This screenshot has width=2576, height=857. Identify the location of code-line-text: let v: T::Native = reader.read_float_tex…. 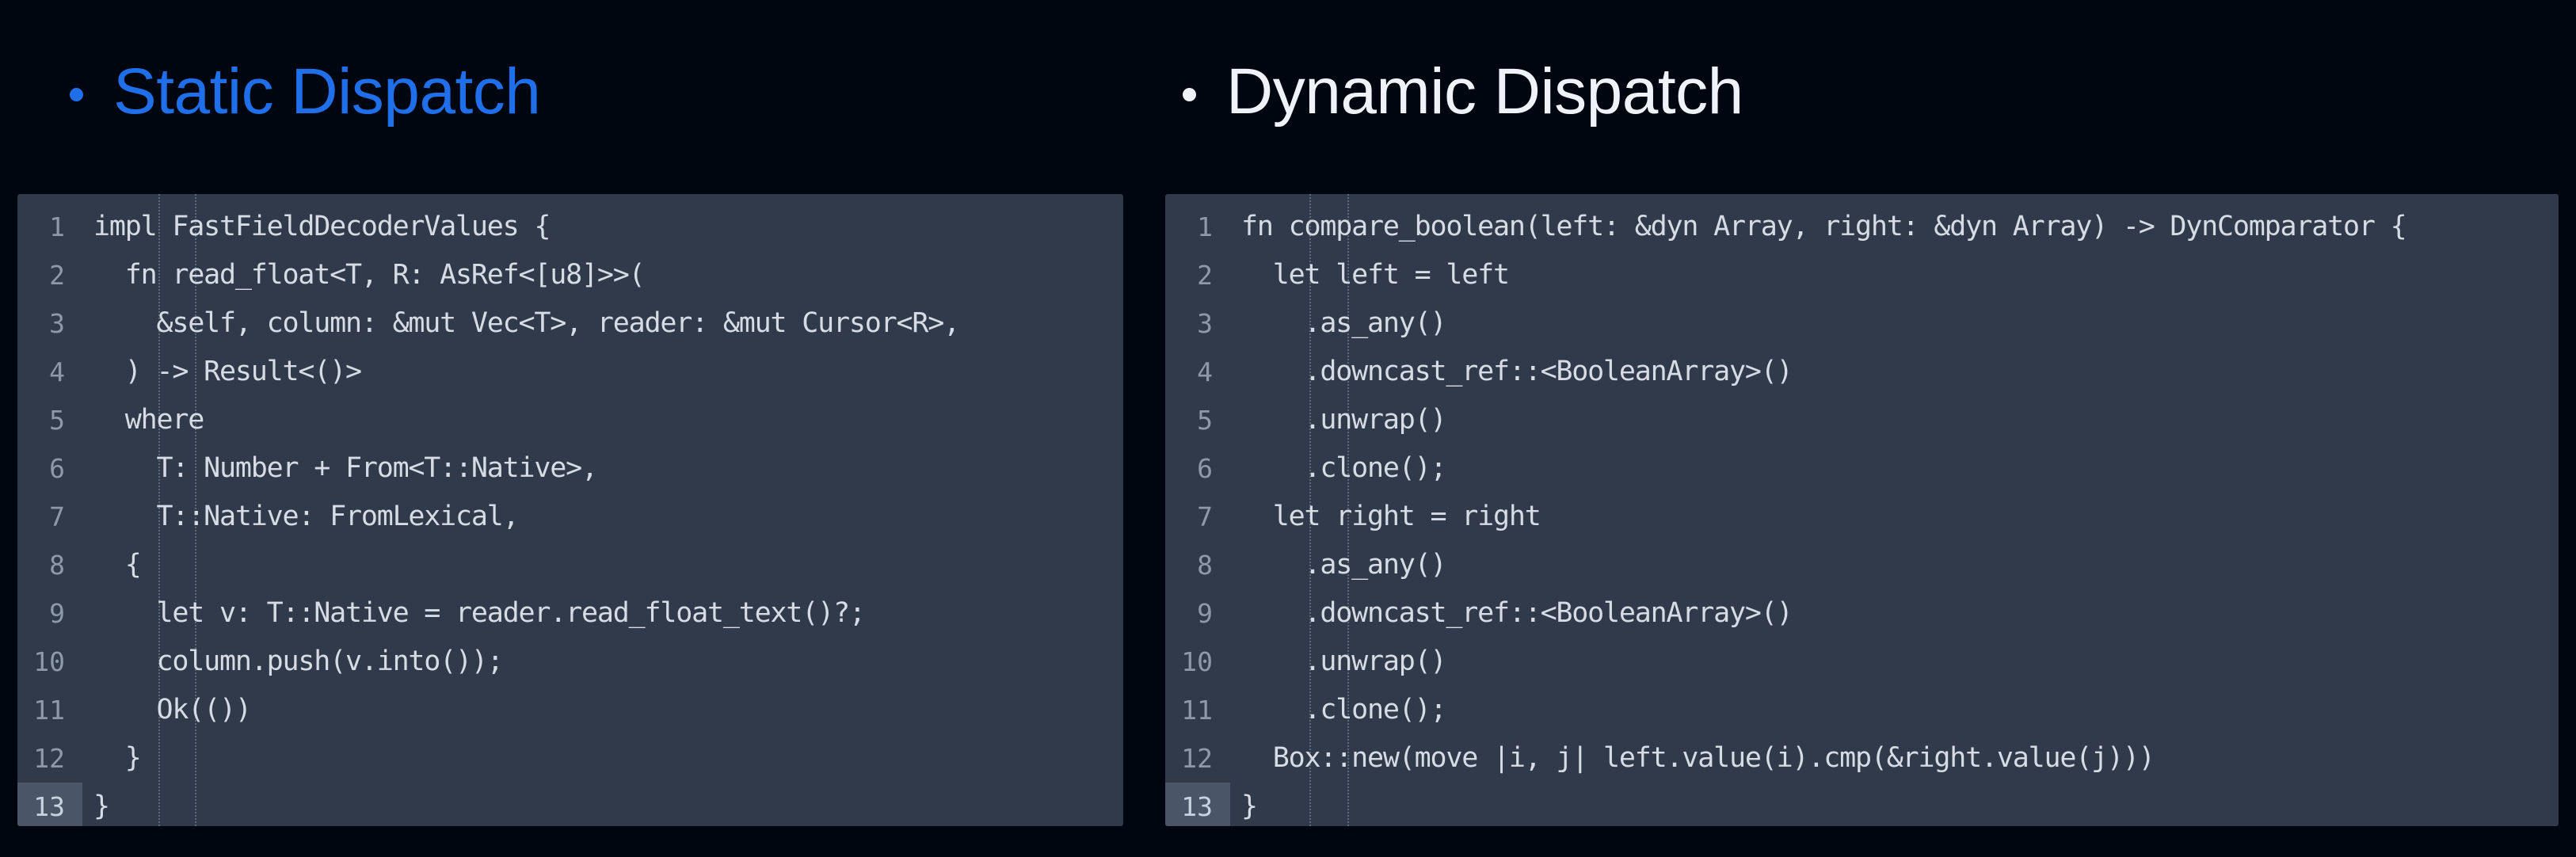
(479, 613).